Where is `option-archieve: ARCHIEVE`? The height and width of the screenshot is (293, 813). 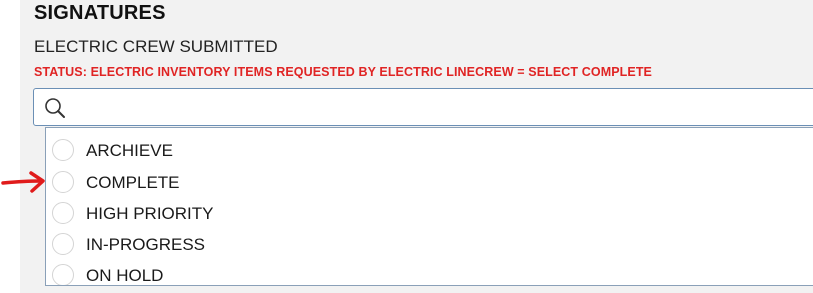
option-archieve: ARCHIEVE is located at coordinates (429, 149).